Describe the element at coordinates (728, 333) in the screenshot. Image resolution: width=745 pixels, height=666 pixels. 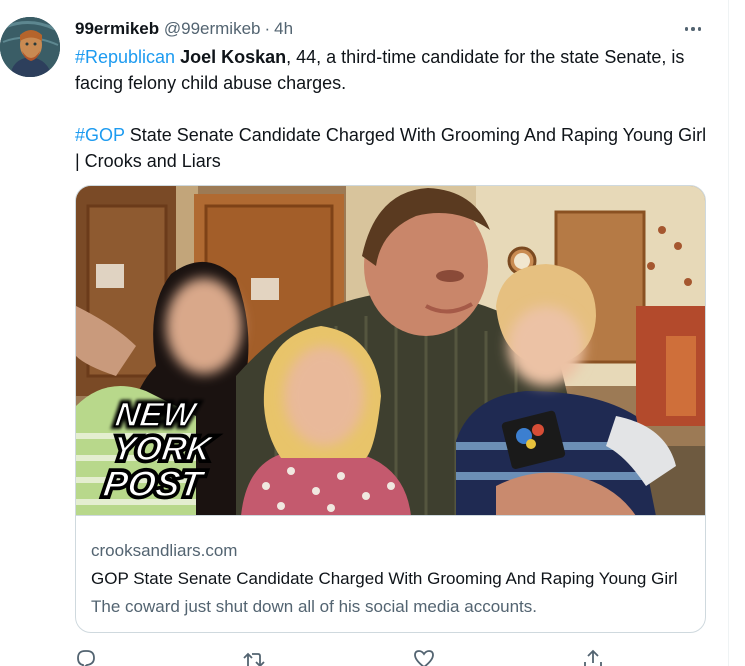
I see `timeline-divider` at that location.